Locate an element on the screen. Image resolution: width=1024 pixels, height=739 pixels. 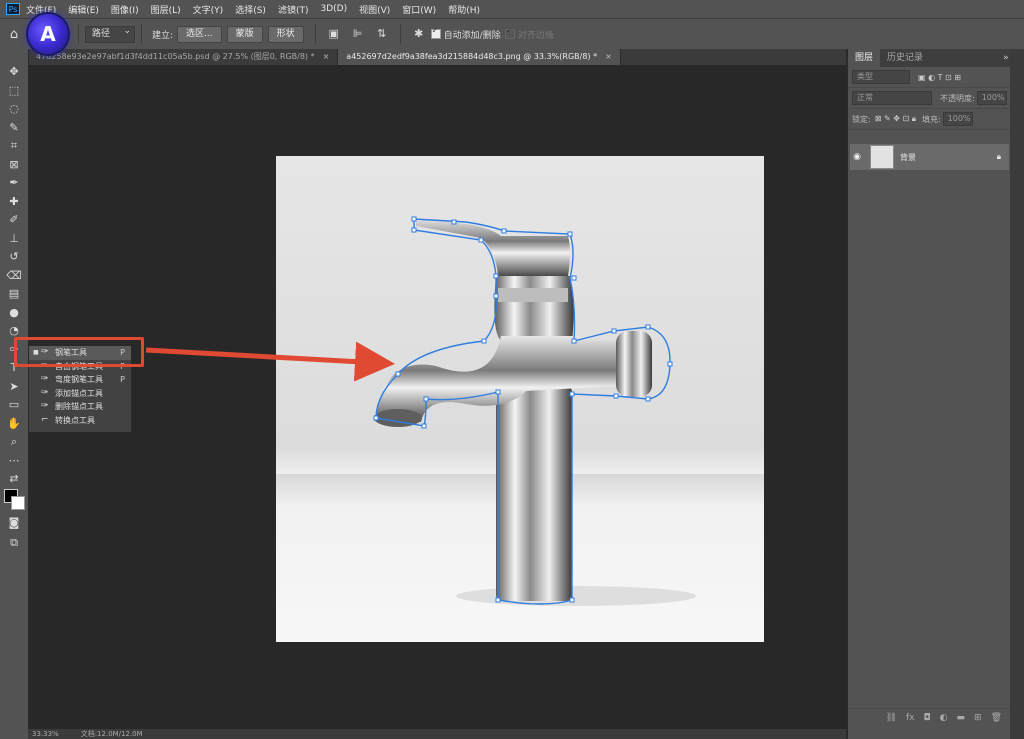
lock-icons: ⊠ ✎ ✥ ⊡ 🔒︎ is located at coordinates (895, 119).